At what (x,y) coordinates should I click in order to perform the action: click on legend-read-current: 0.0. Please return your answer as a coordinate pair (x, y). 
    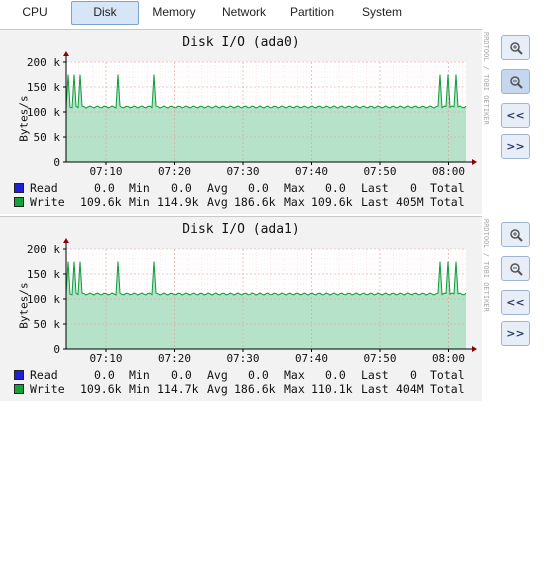
    Looking at the image, I should click on (104, 188).